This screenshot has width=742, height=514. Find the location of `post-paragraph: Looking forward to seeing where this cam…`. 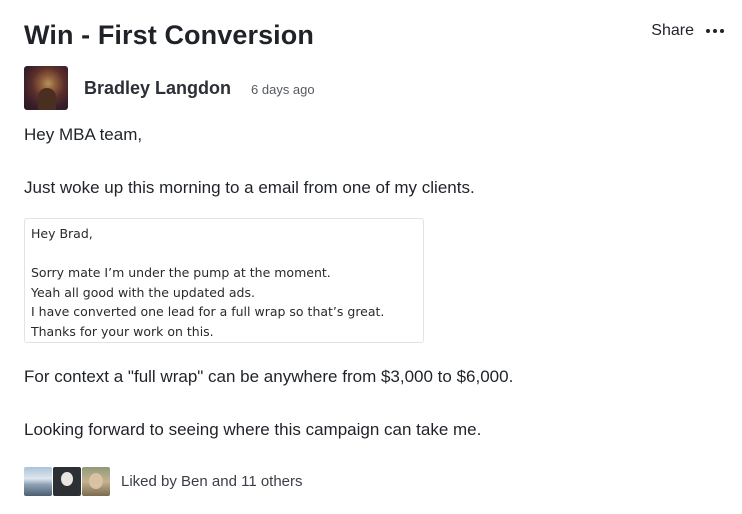

post-paragraph: Looking forward to seeing where this cam… is located at coordinates (253, 429).